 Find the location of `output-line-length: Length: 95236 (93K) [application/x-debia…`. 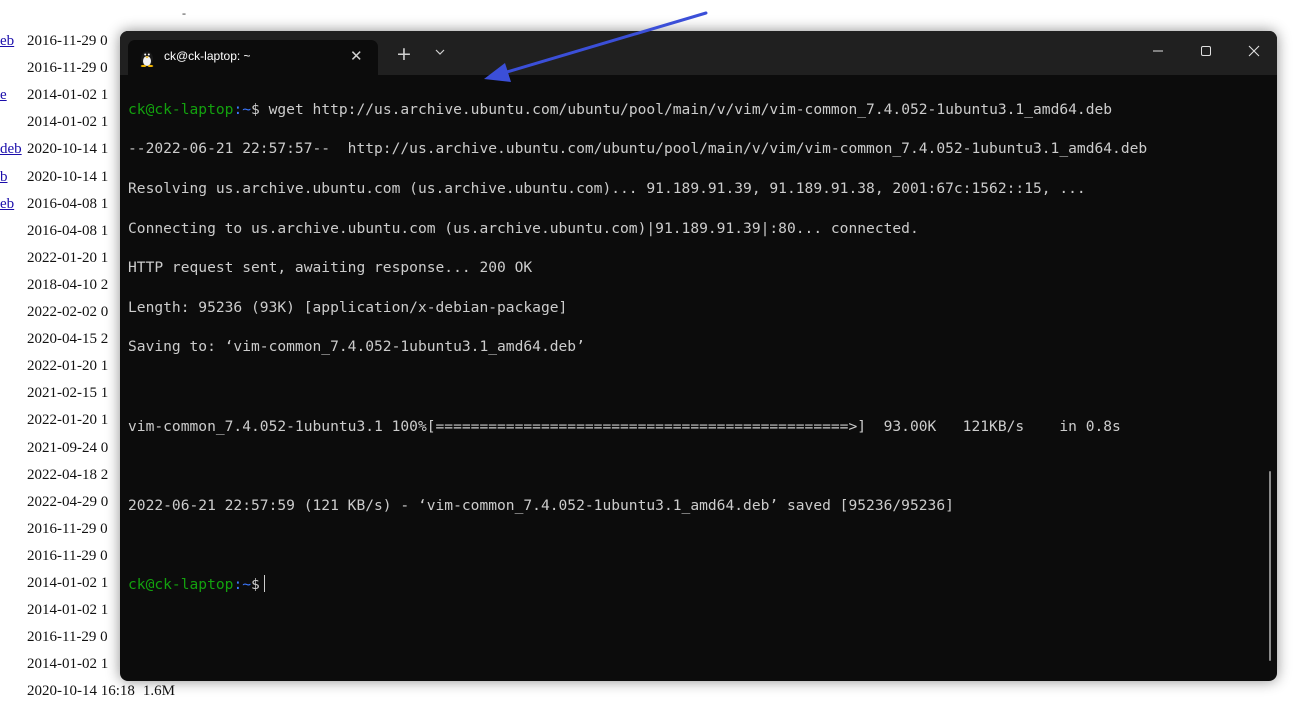

output-line-length: Length: 95236 (93K) [application/x-debia… is located at coordinates (348, 307).